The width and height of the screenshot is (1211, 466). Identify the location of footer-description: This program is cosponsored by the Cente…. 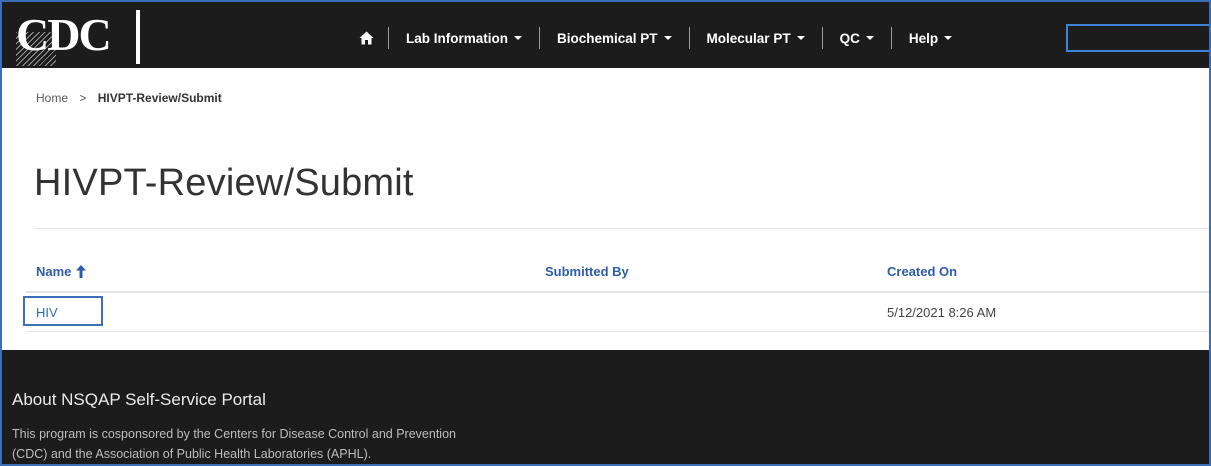
(312, 444).